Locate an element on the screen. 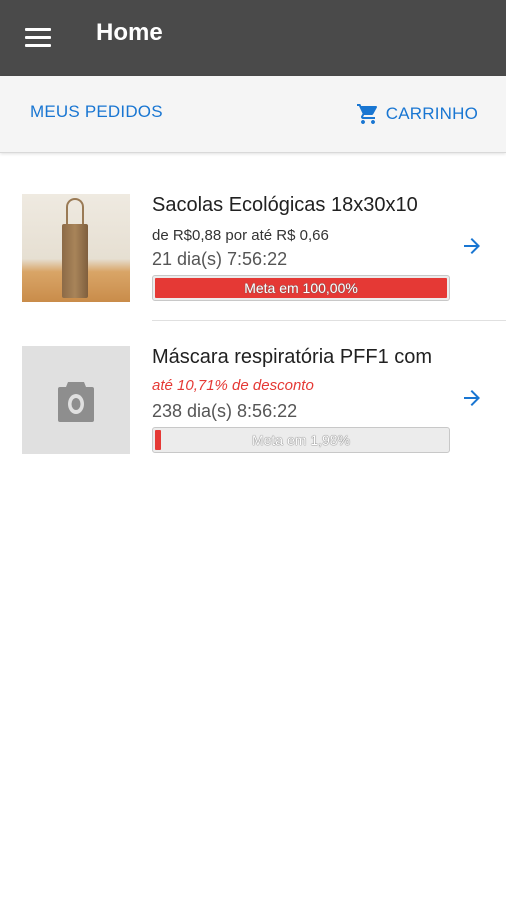 The width and height of the screenshot is (506, 900). camera-icon is located at coordinates (76, 402).